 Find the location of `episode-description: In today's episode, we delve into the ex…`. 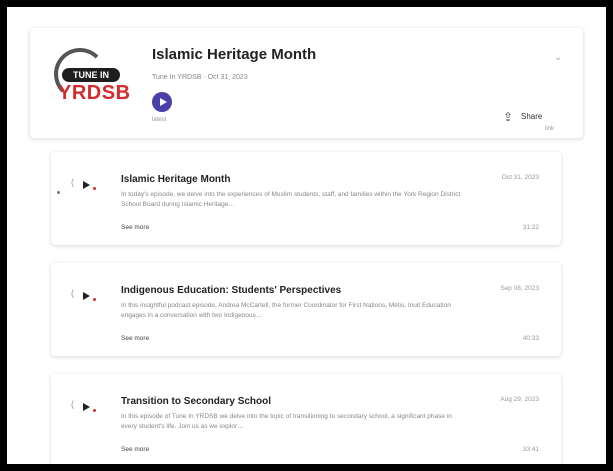

episode-description: In today's episode, we delve into the ex… is located at coordinates (291, 199).